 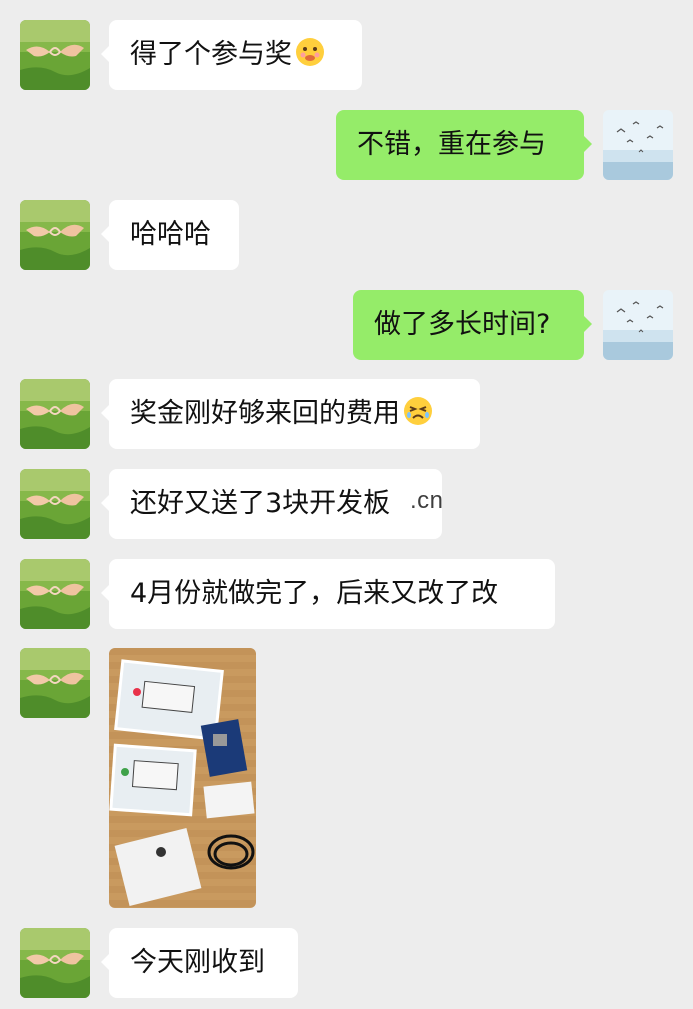 I want to click on message-bubble-outgoing: 不错，重在参与, so click(x=464, y=145).